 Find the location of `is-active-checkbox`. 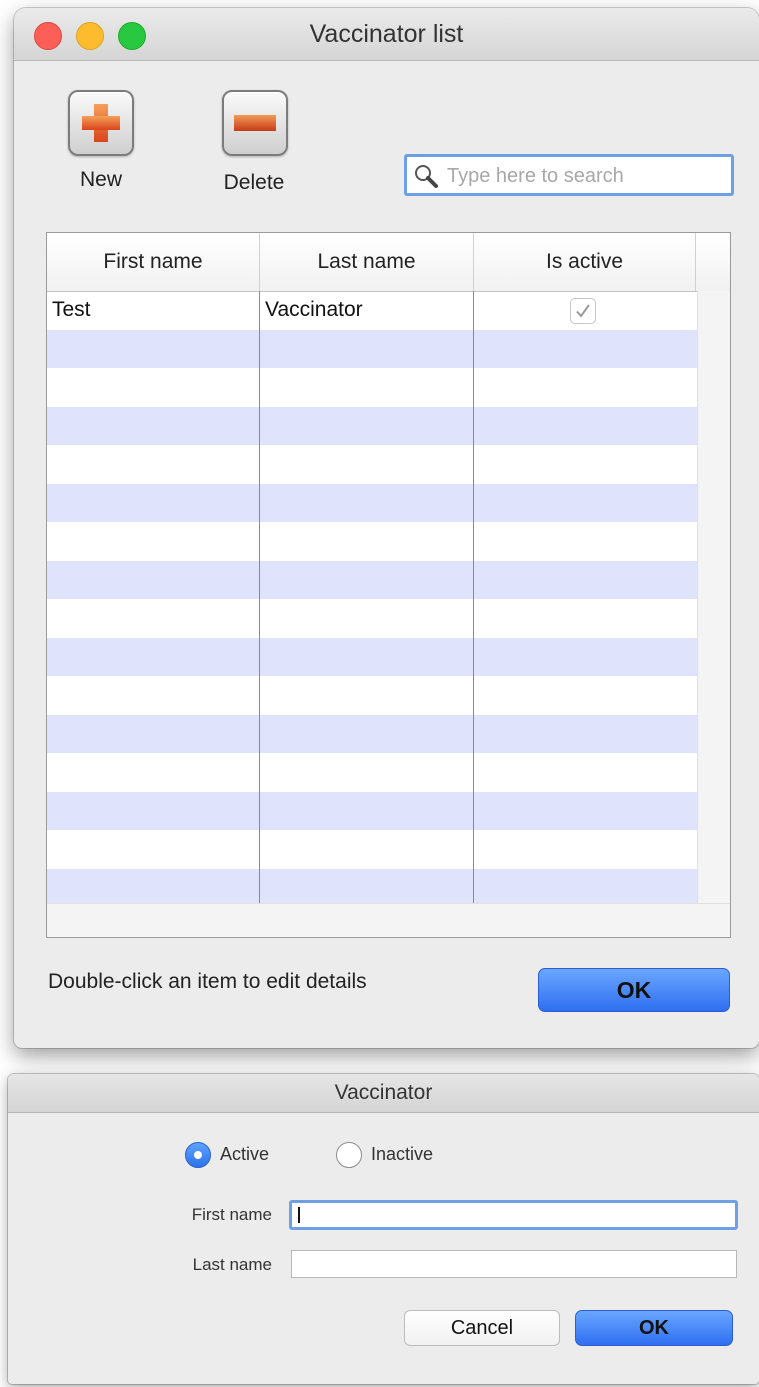

is-active-checkbox is located at coordinates (583, 311).